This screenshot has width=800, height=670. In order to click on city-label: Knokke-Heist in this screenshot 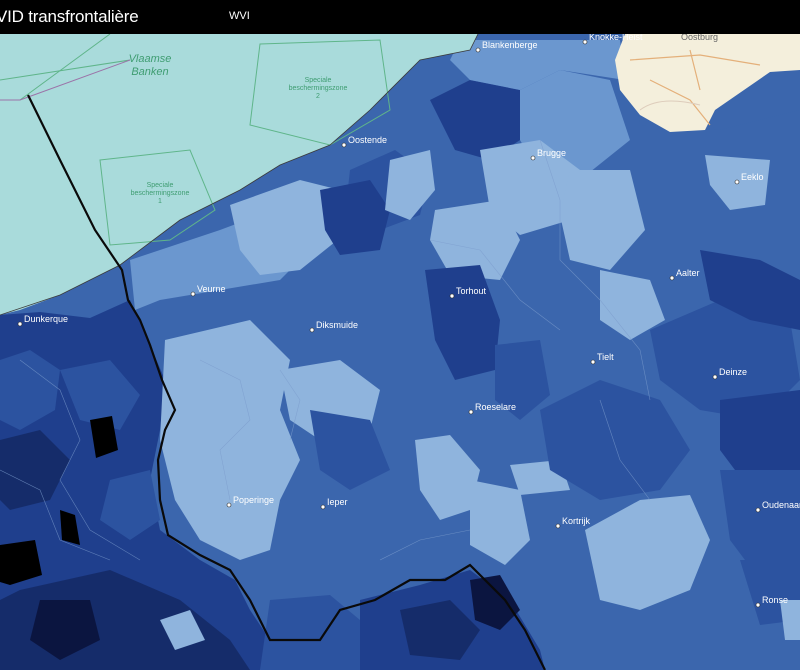, I will do `click(616, 38)`.